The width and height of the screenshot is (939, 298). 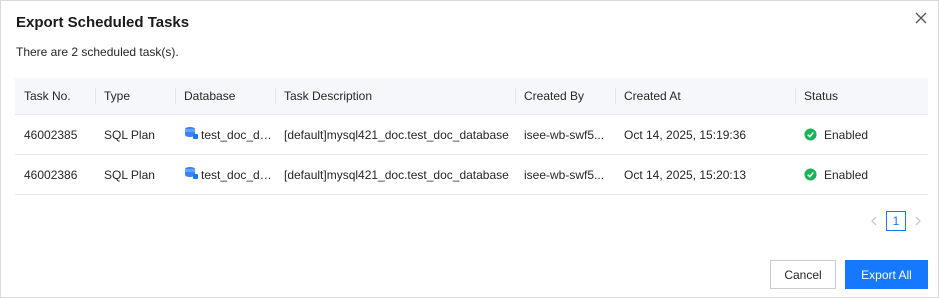 What do you see at coordinates (225, 96) in the screenshot?
I see `header-database: Database` at bounding box center [225, 96].